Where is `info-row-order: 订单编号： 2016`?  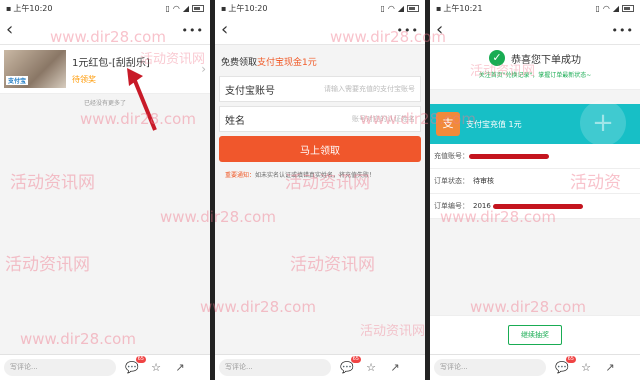
info-row-order: 订单编号： 2016 is located at coordinates (535, 206).